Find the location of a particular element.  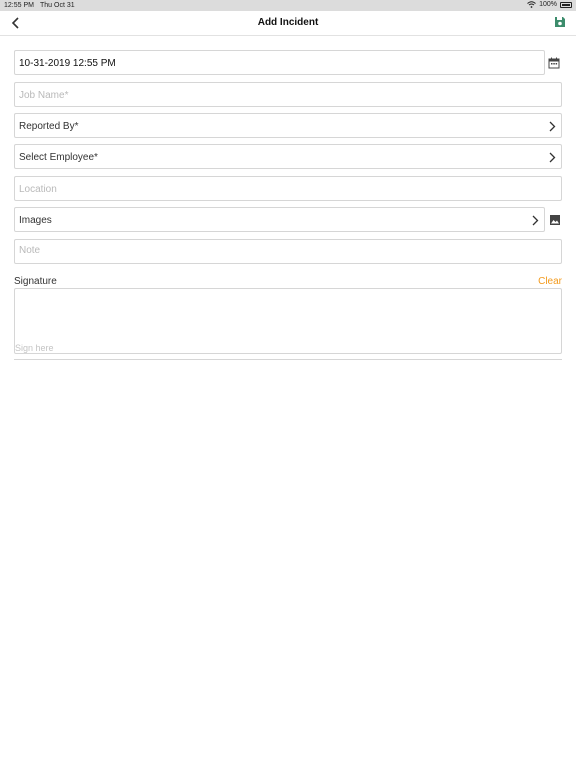

page-title: Add Incident is located at coordinates (288, 22).